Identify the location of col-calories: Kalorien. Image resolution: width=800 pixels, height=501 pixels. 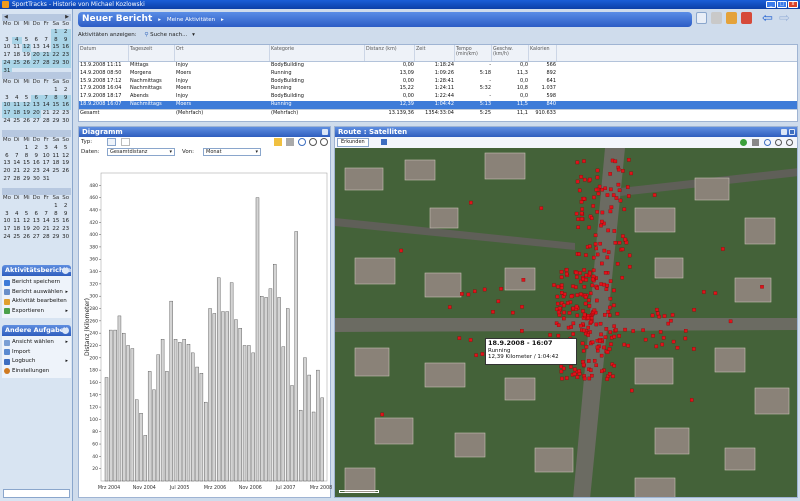
(543, 53).